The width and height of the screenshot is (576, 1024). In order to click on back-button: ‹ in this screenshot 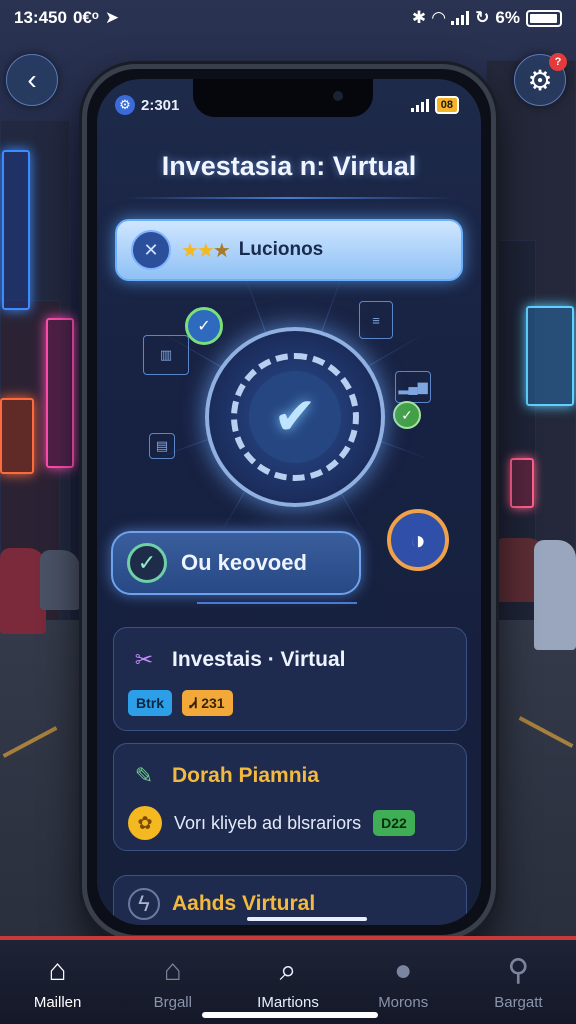, I will do `click(32, 80)`.